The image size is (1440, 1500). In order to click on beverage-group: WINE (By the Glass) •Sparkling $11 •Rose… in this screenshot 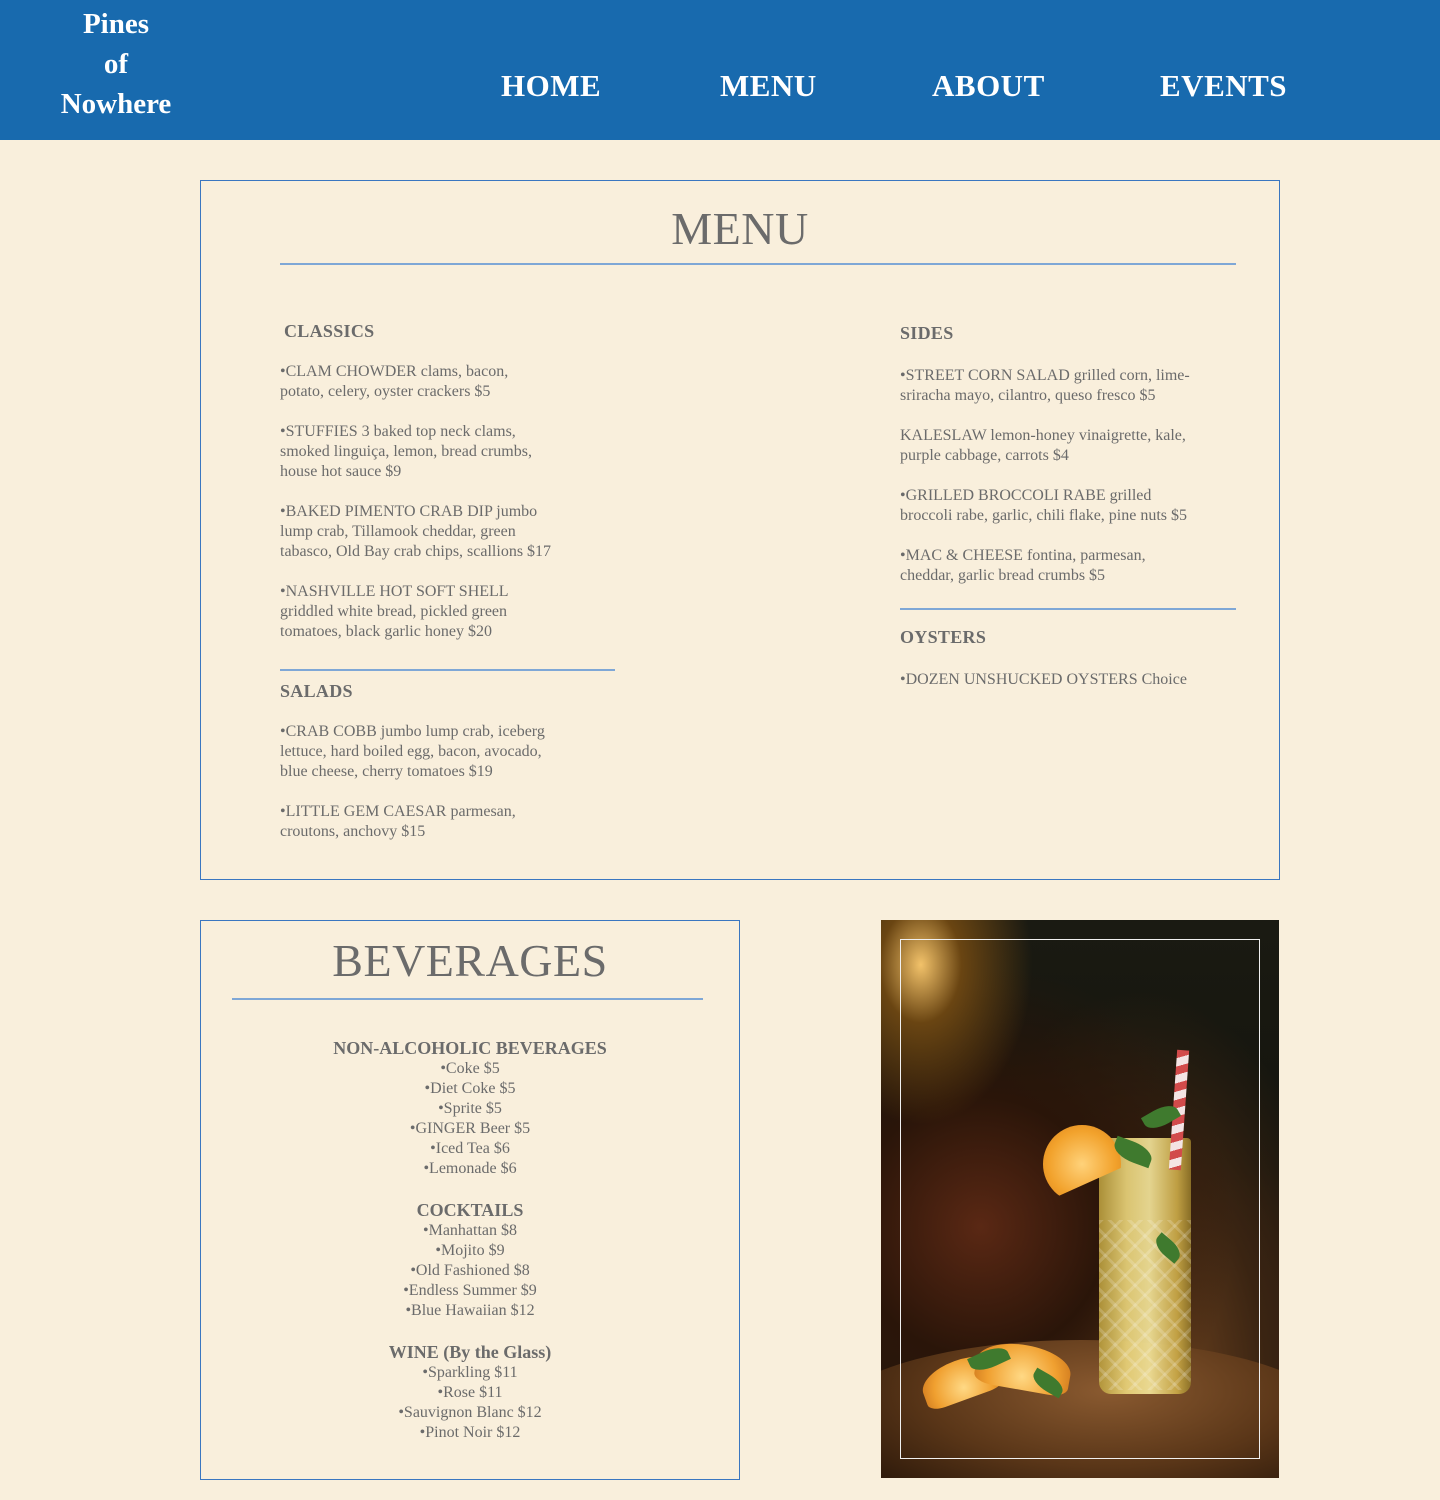, I will do `click(470, 1392)`.